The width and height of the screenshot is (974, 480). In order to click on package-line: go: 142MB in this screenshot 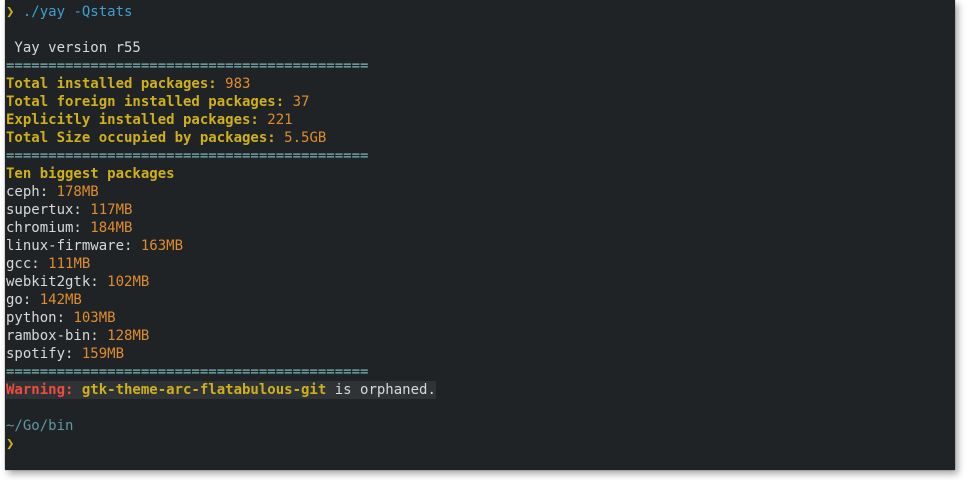, I will do `click(480, 300)`.